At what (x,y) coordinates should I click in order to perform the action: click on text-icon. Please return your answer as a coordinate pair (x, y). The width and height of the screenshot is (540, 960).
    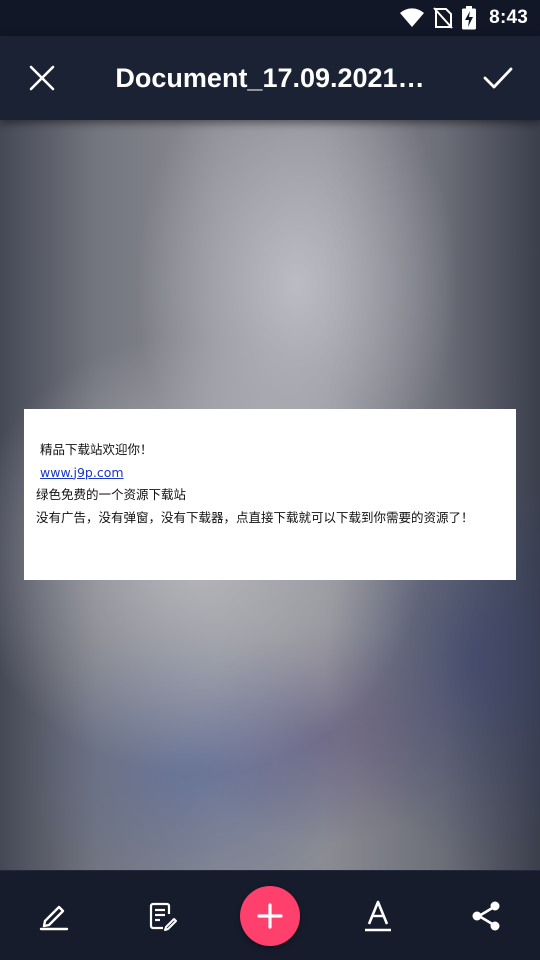
    Looking at the image, I should click on (378, 915).